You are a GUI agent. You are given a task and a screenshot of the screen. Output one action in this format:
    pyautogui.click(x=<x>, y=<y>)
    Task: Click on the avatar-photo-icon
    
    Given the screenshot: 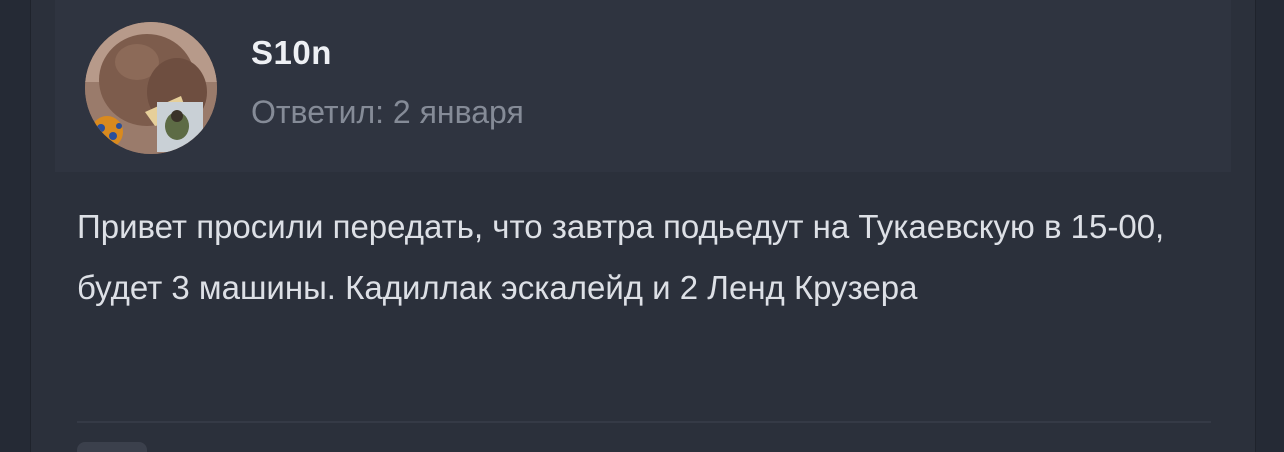 What is the action you would take?
    pyautogui.click(x=151, y=88)
    